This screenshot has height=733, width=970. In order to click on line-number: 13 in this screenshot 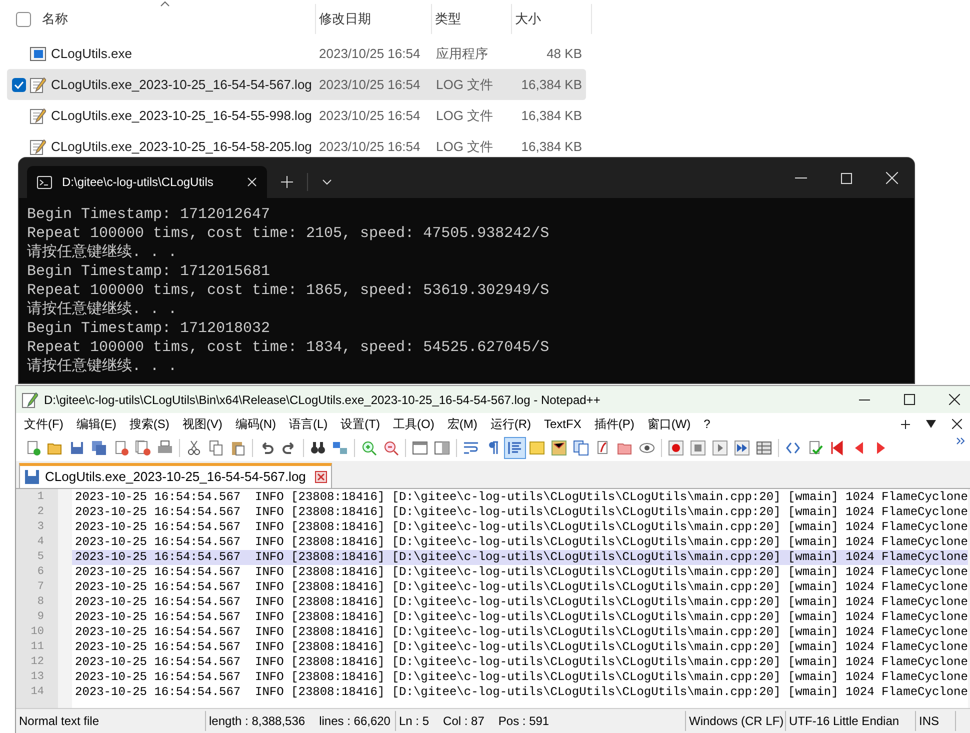, I will do `click(37, 677)`.